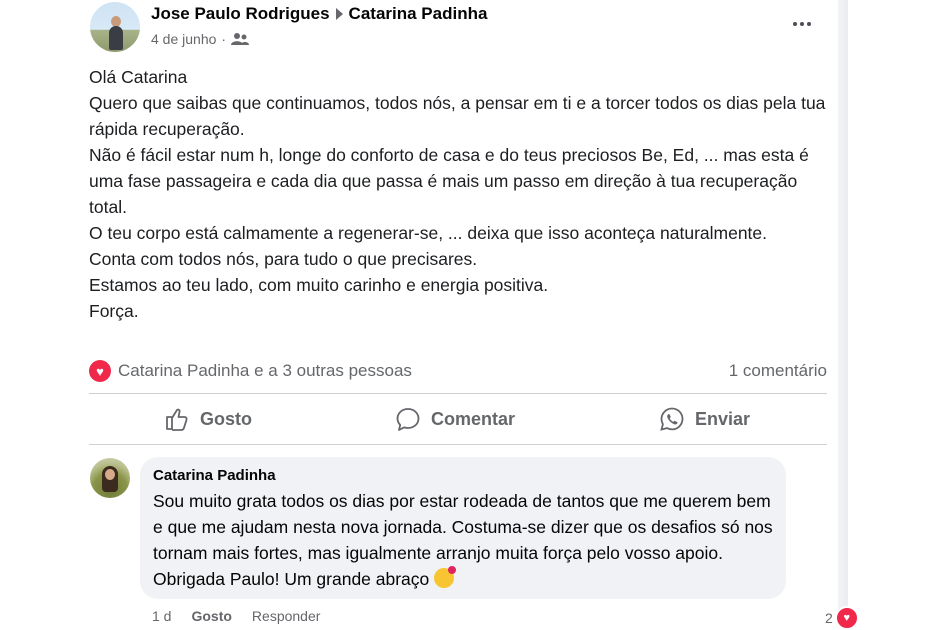  What do you see at coordinates (110, 478) in the screenshot?
I see `commenter-avatar` at bounding box center [110, 478].